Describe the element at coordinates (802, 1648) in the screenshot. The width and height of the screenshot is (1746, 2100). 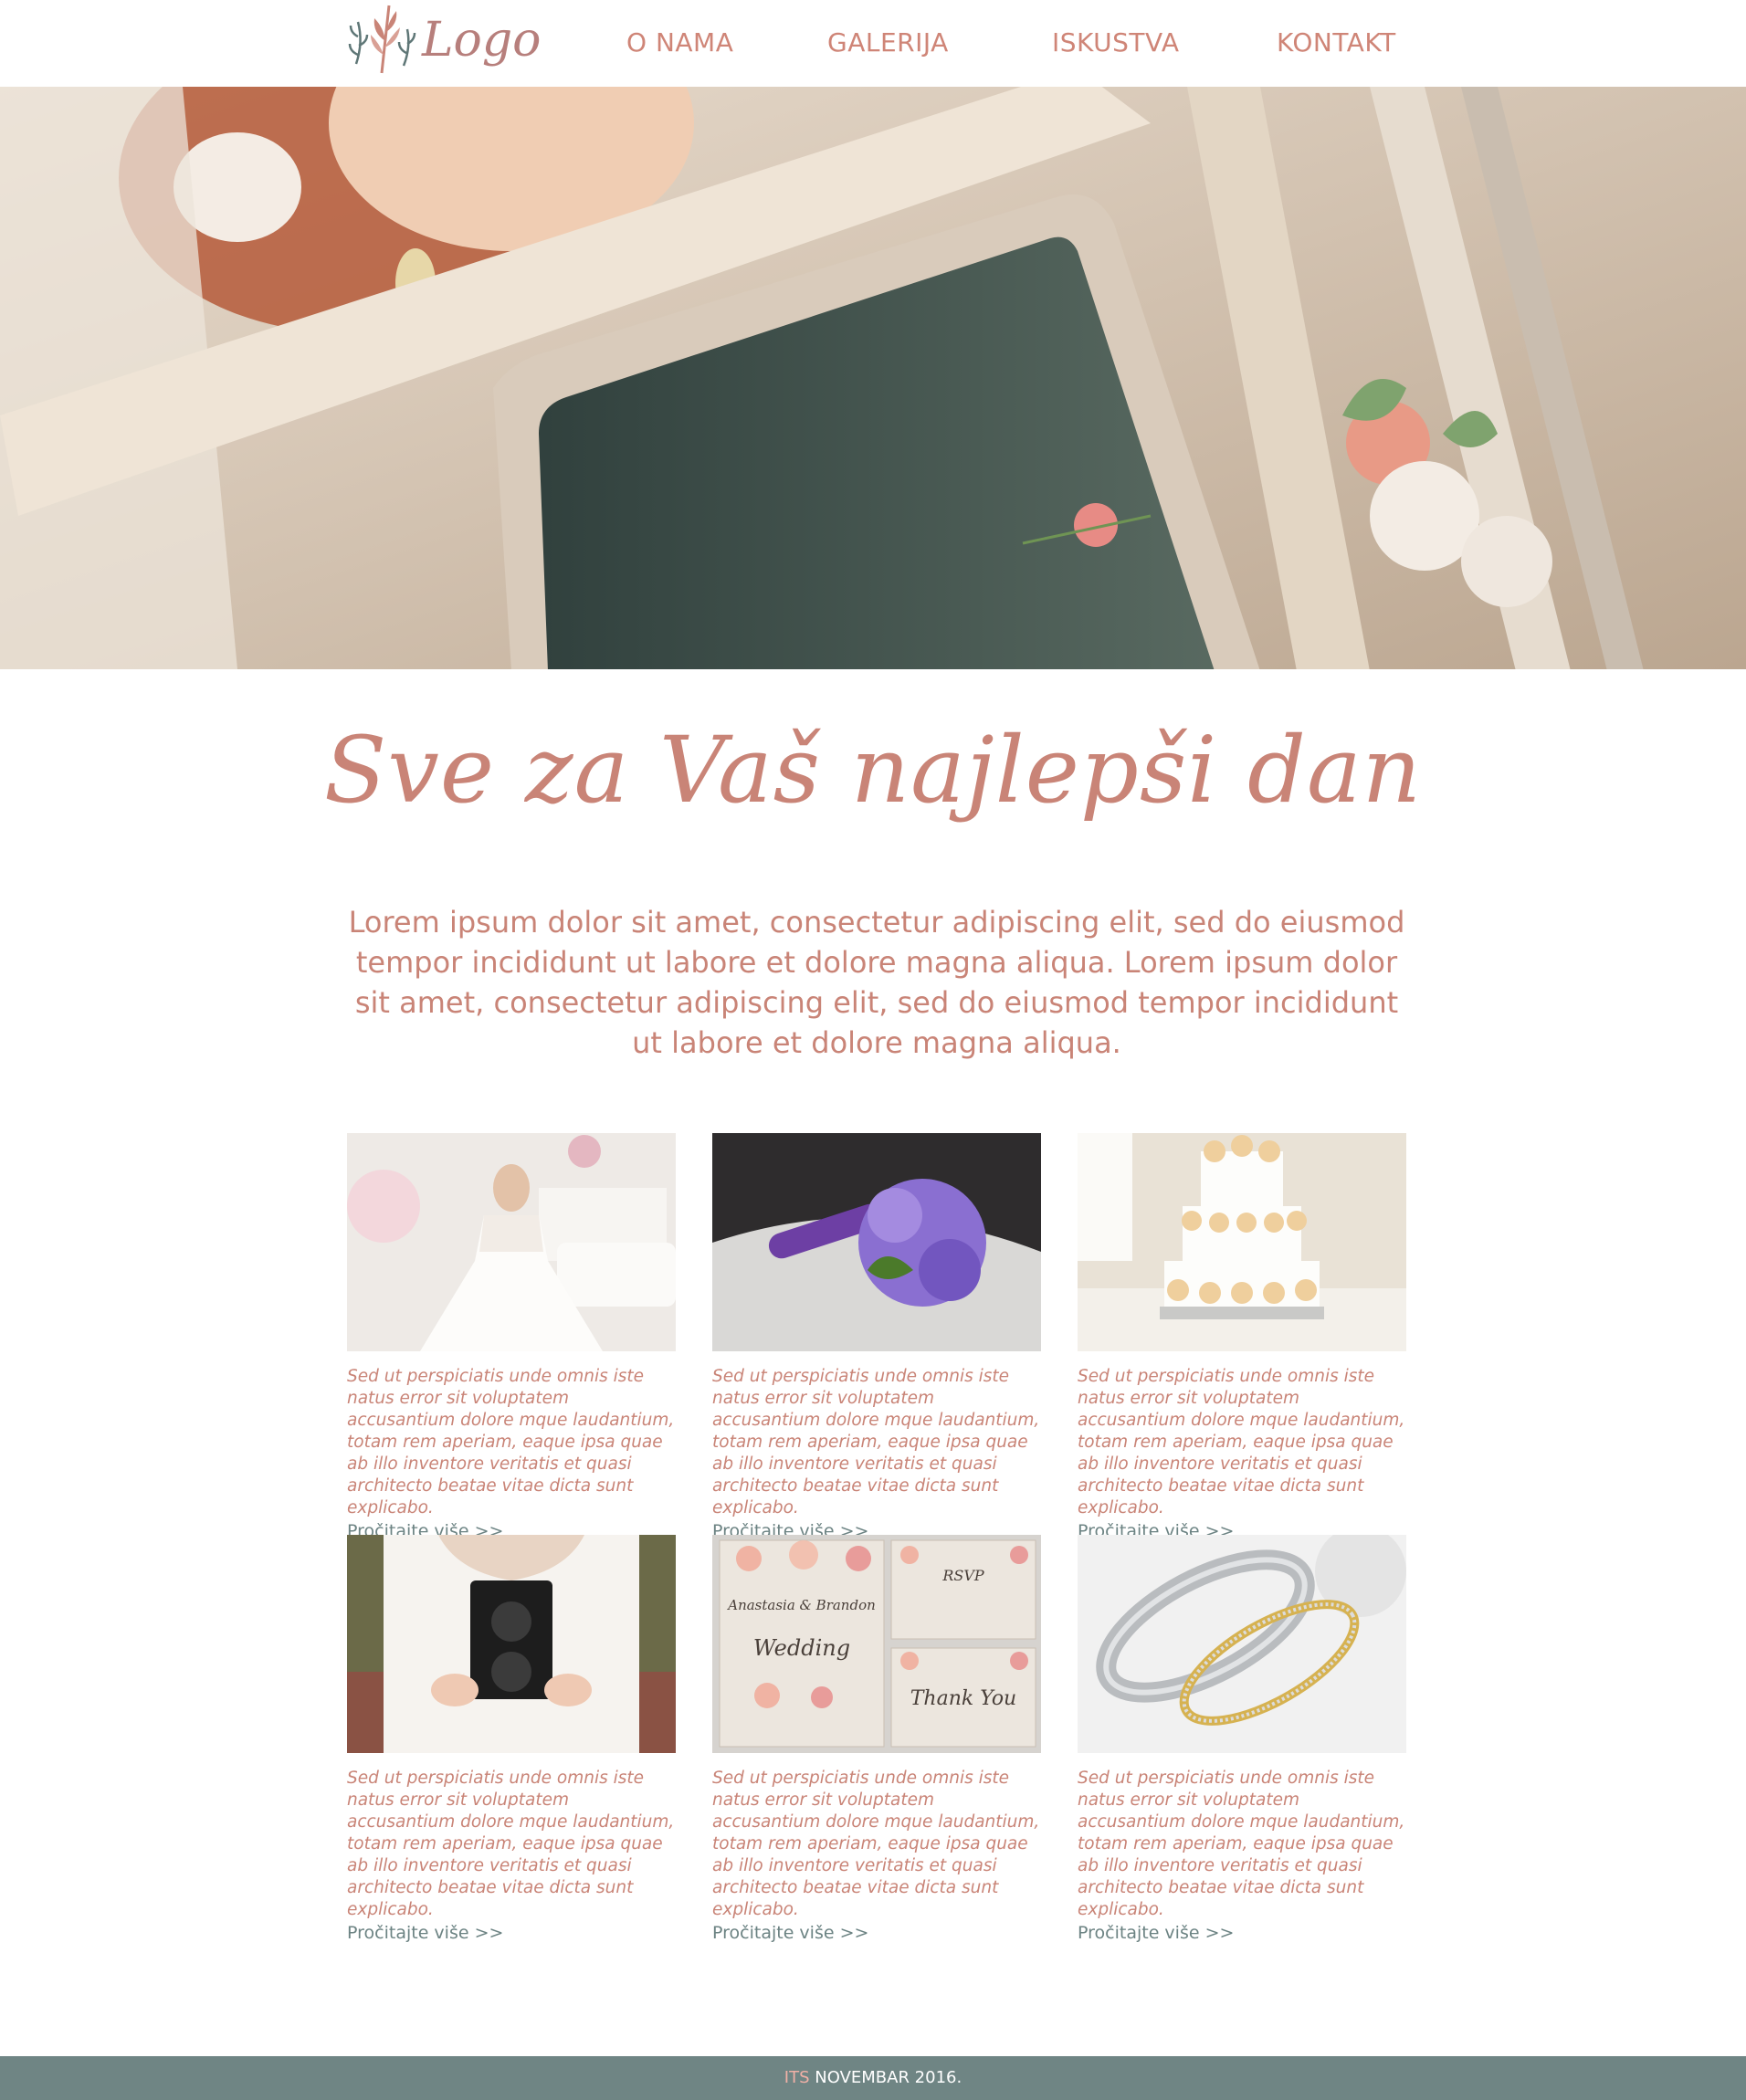
I see `invitation-word: Wedding` at that location.